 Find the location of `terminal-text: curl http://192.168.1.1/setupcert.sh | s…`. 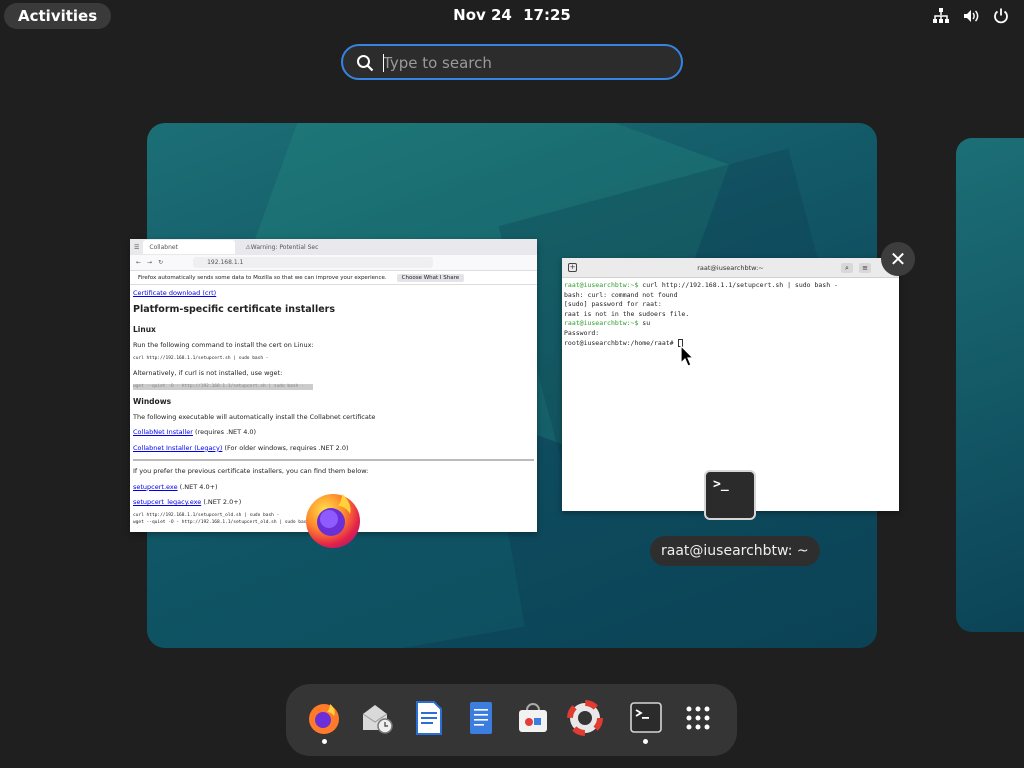

terminal-text: curl http://192.168.1.1/setupcert.sh | s… is located at coordinates (740, 285).